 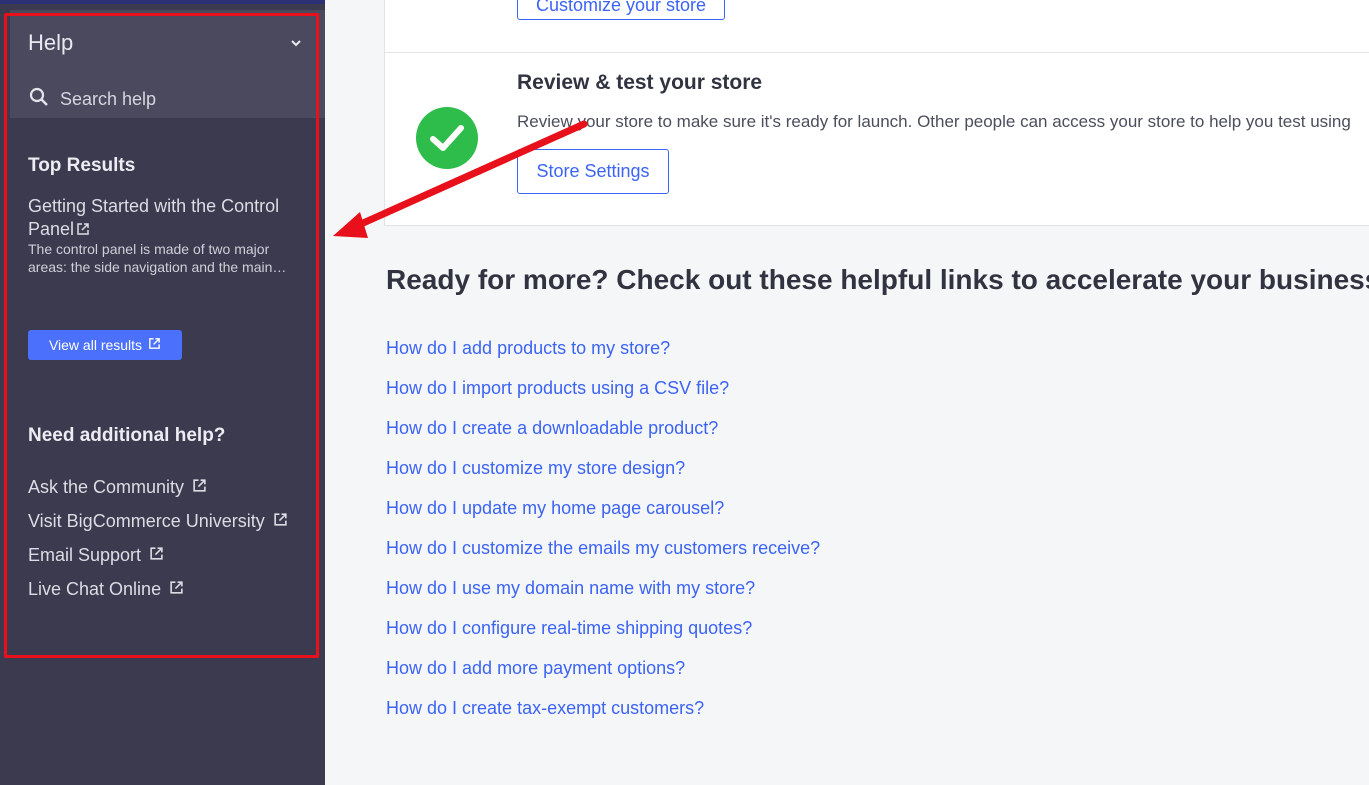 What do you see at coordinates (447, 138) in the screenshot?
I see `check-circle-icon` at bounding box center [447, 138].